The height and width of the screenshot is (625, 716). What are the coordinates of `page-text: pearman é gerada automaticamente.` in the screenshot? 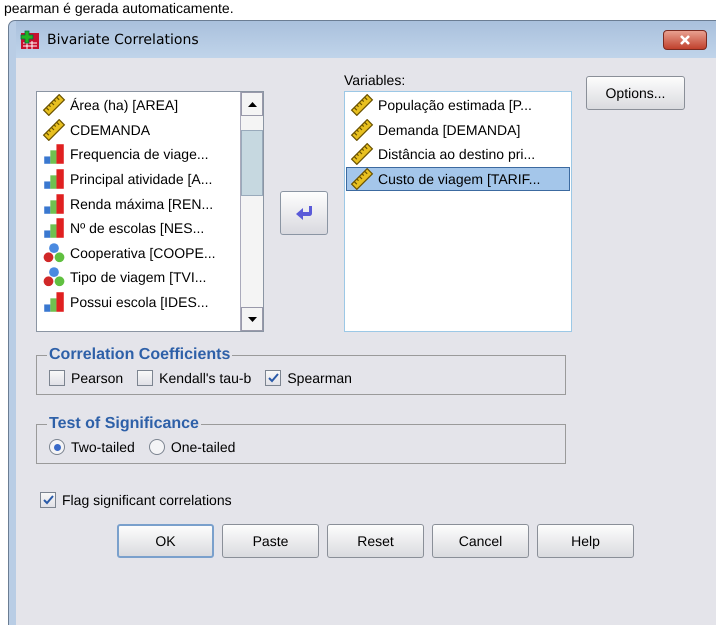 It's located at (119, 9).